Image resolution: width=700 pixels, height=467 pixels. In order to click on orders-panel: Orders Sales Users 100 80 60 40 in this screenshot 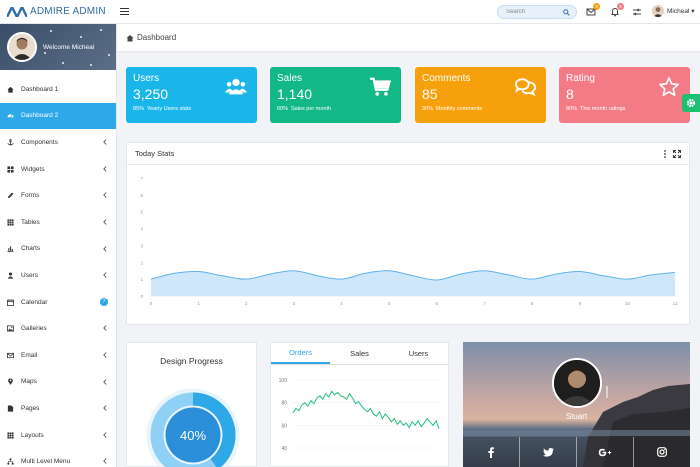, I will do `click(359, 404)`.